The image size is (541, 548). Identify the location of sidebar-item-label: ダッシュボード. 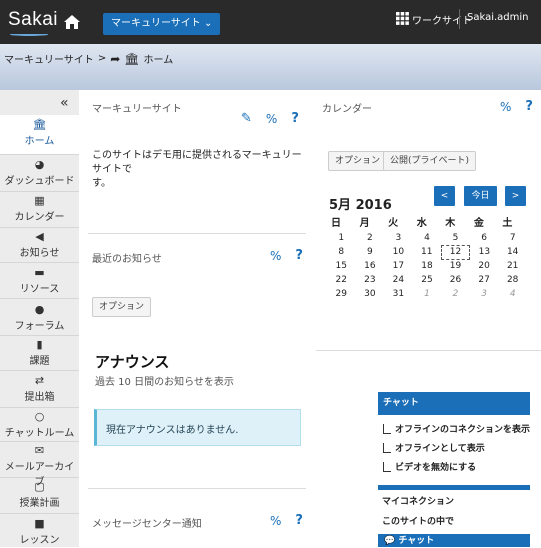
(39, 181).